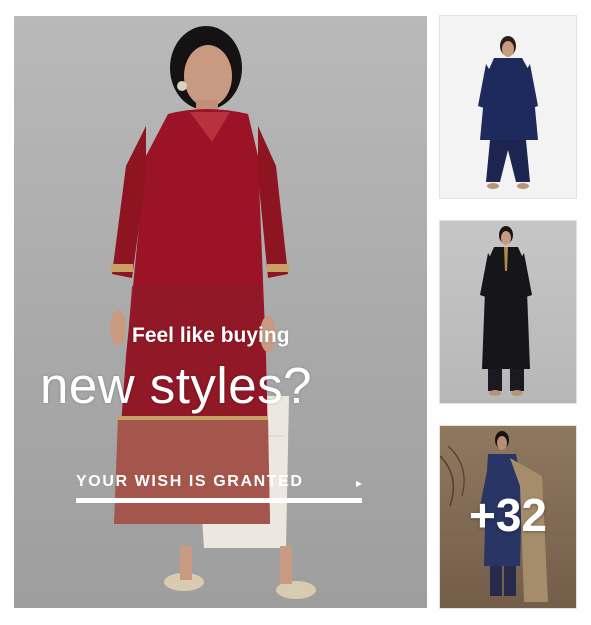 The height and width of the screenshot is (625, 591). I want to click on navy-kurta-image, so click(508, 112).